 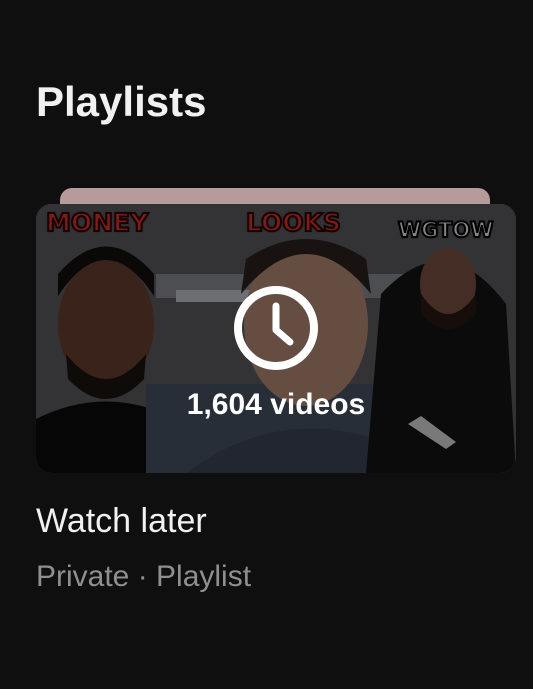 What do you see at coordinates (121, 521) in the screenshot?
I see `playlist-title: Watch later` at bounding box center [121, 521].